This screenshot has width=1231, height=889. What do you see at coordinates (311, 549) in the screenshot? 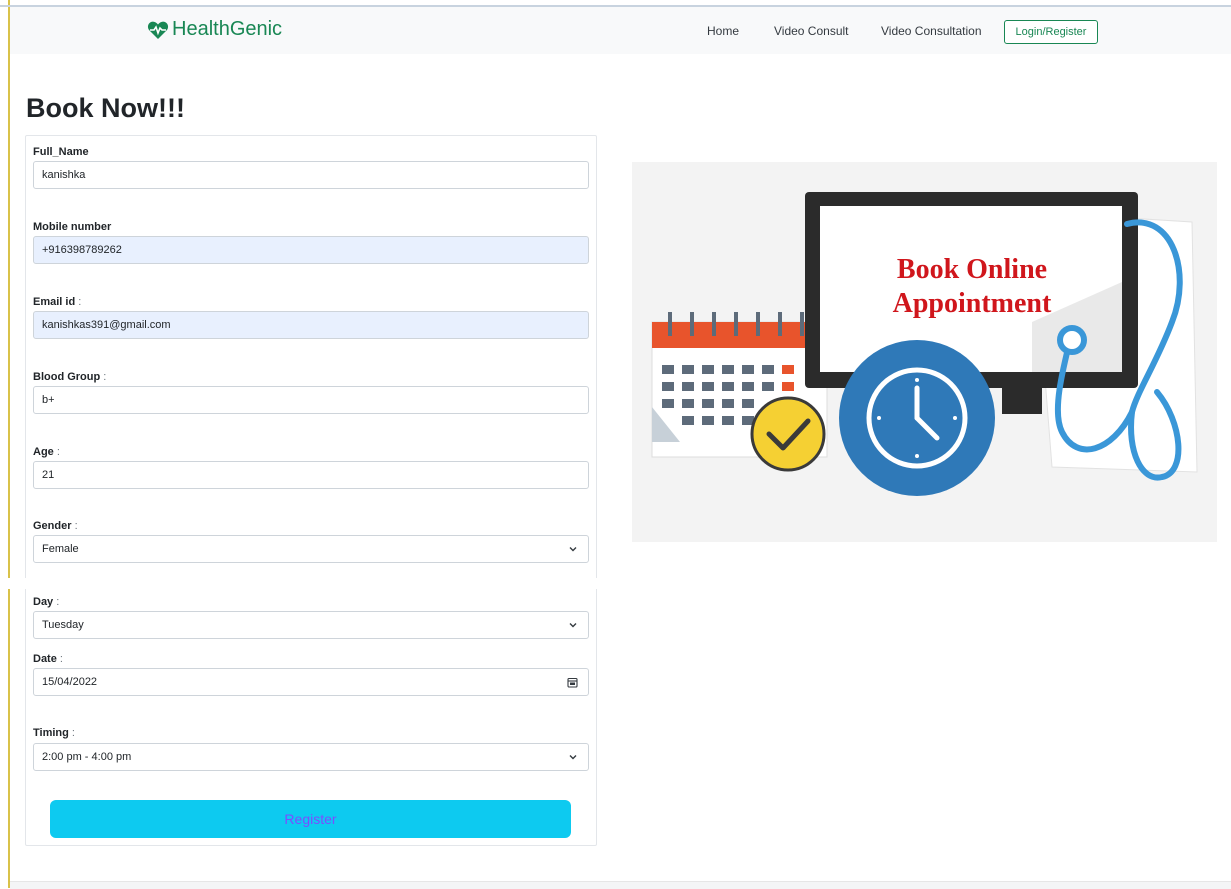
I see `gender-select: Female` at bounding box center [311, 549].